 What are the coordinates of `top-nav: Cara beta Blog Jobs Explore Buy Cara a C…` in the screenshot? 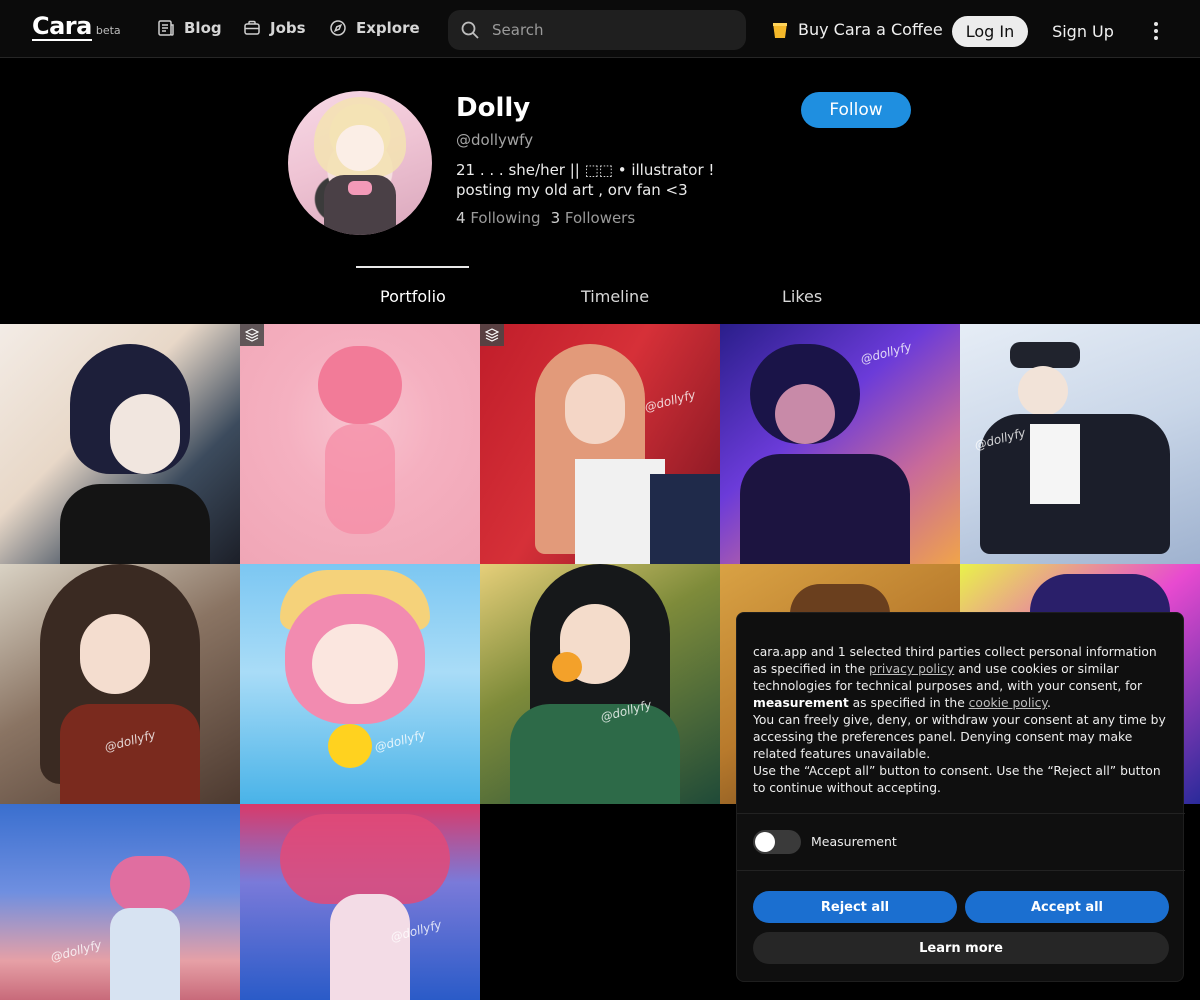 It's located at (600, 29).